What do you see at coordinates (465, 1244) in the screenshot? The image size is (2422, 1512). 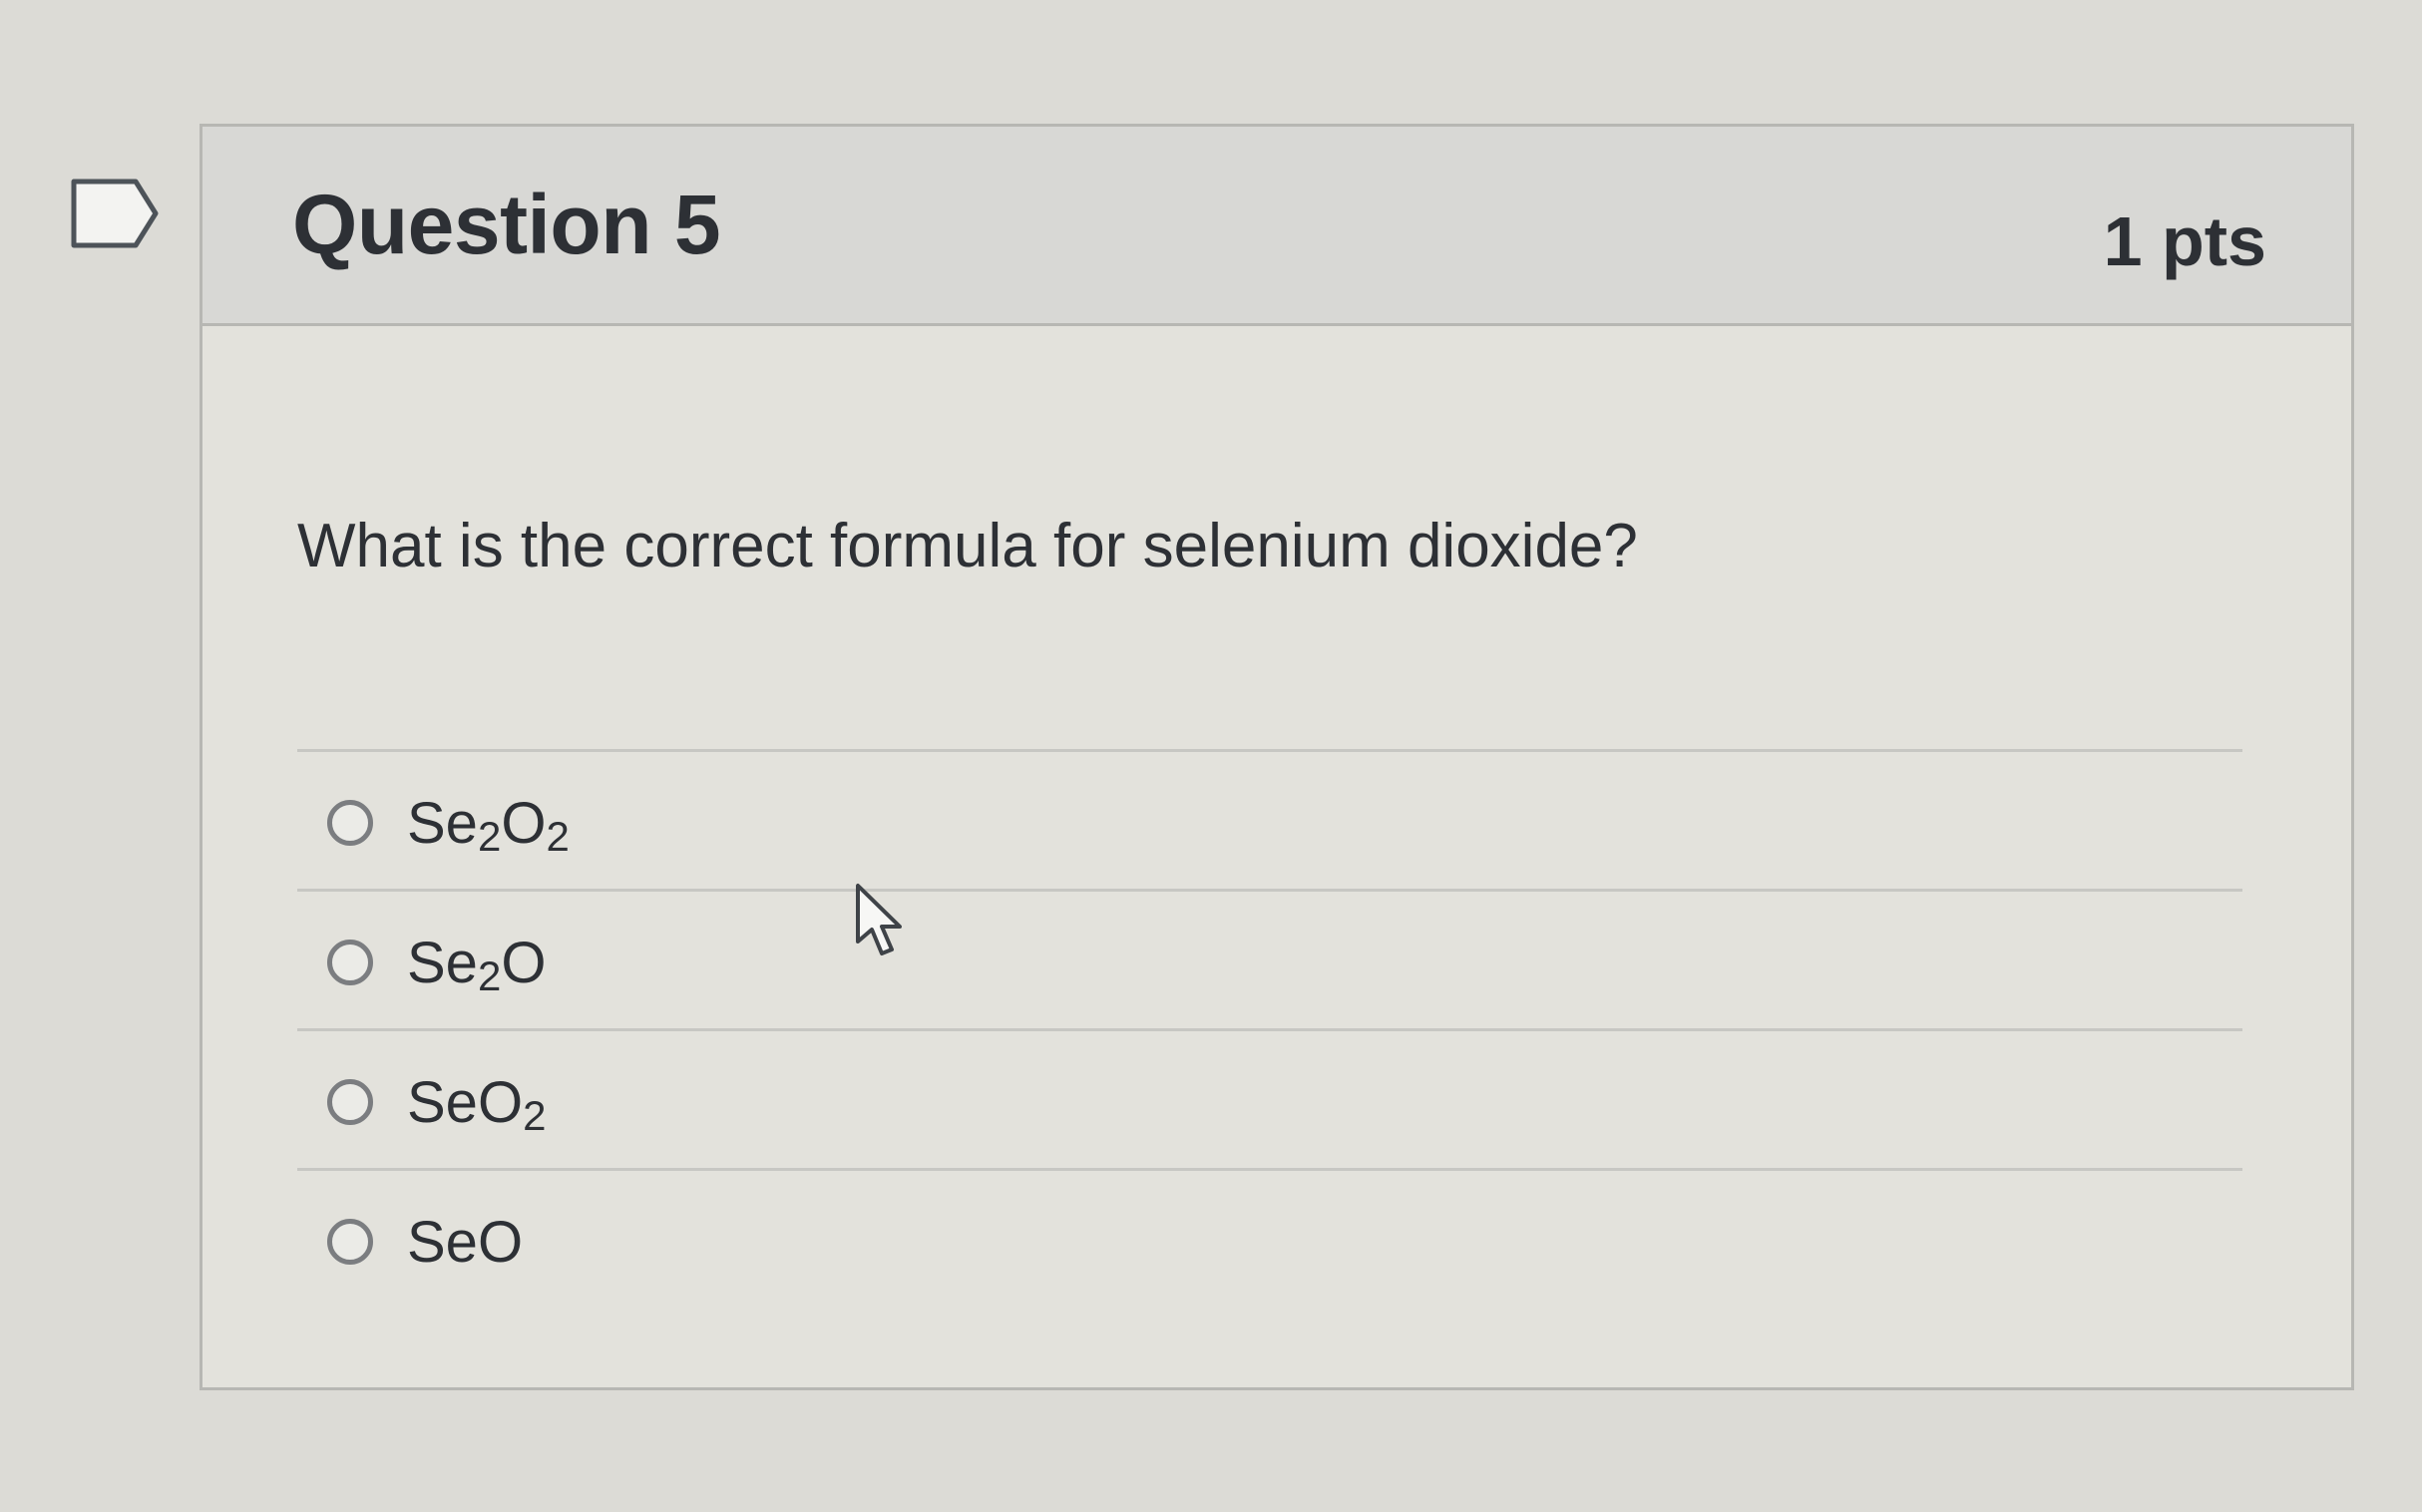 I see `answer-label: SeO` at bounding box center [465, 1244].